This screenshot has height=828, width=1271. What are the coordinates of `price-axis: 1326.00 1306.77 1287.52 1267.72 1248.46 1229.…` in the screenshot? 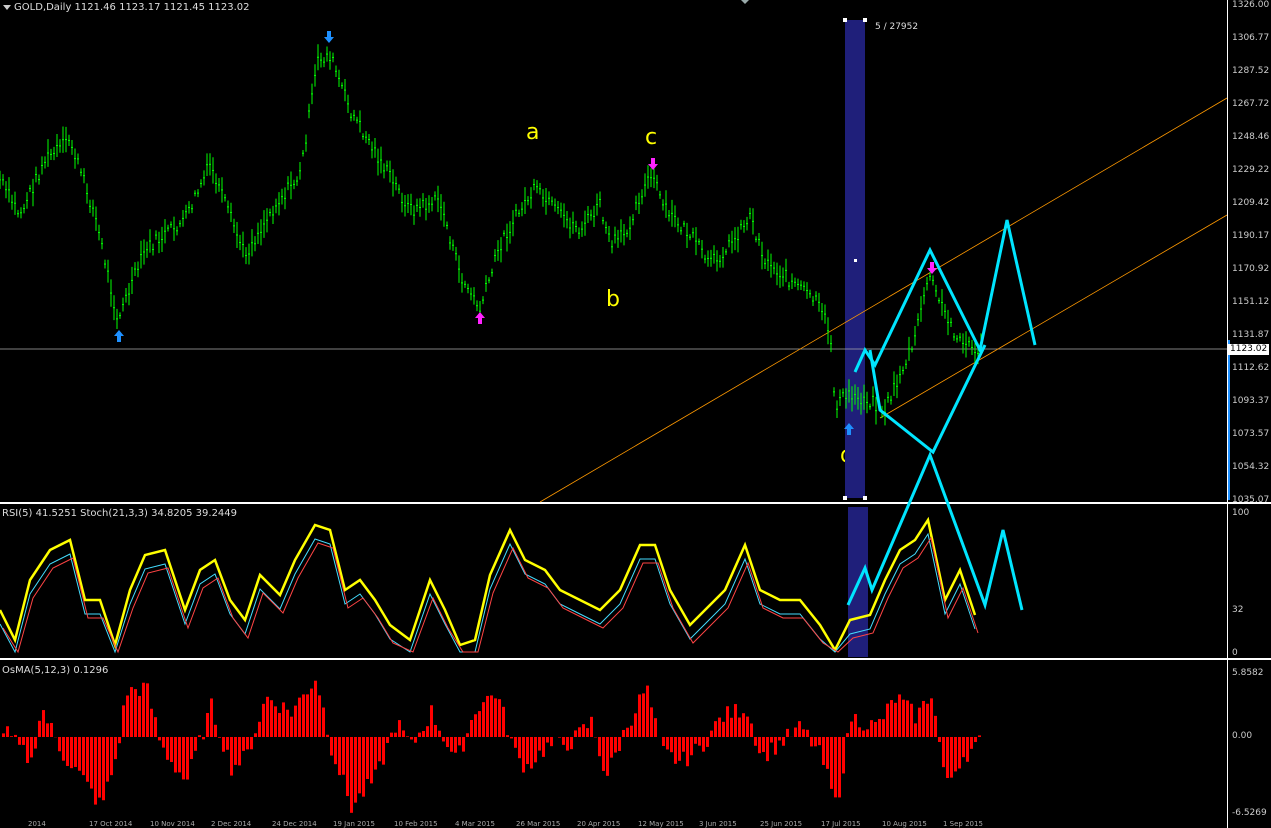 It's located at (1249, 252).